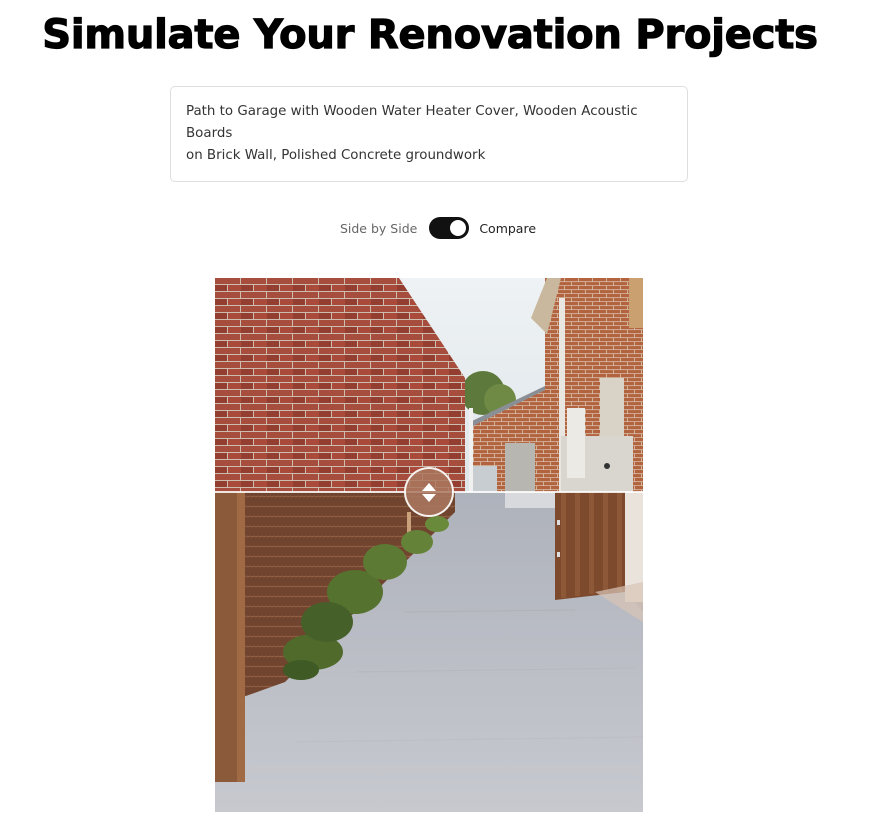  Describe the element at coordinates (507, 228) in the screenshot. I see `compare-label: Compare` at that location.